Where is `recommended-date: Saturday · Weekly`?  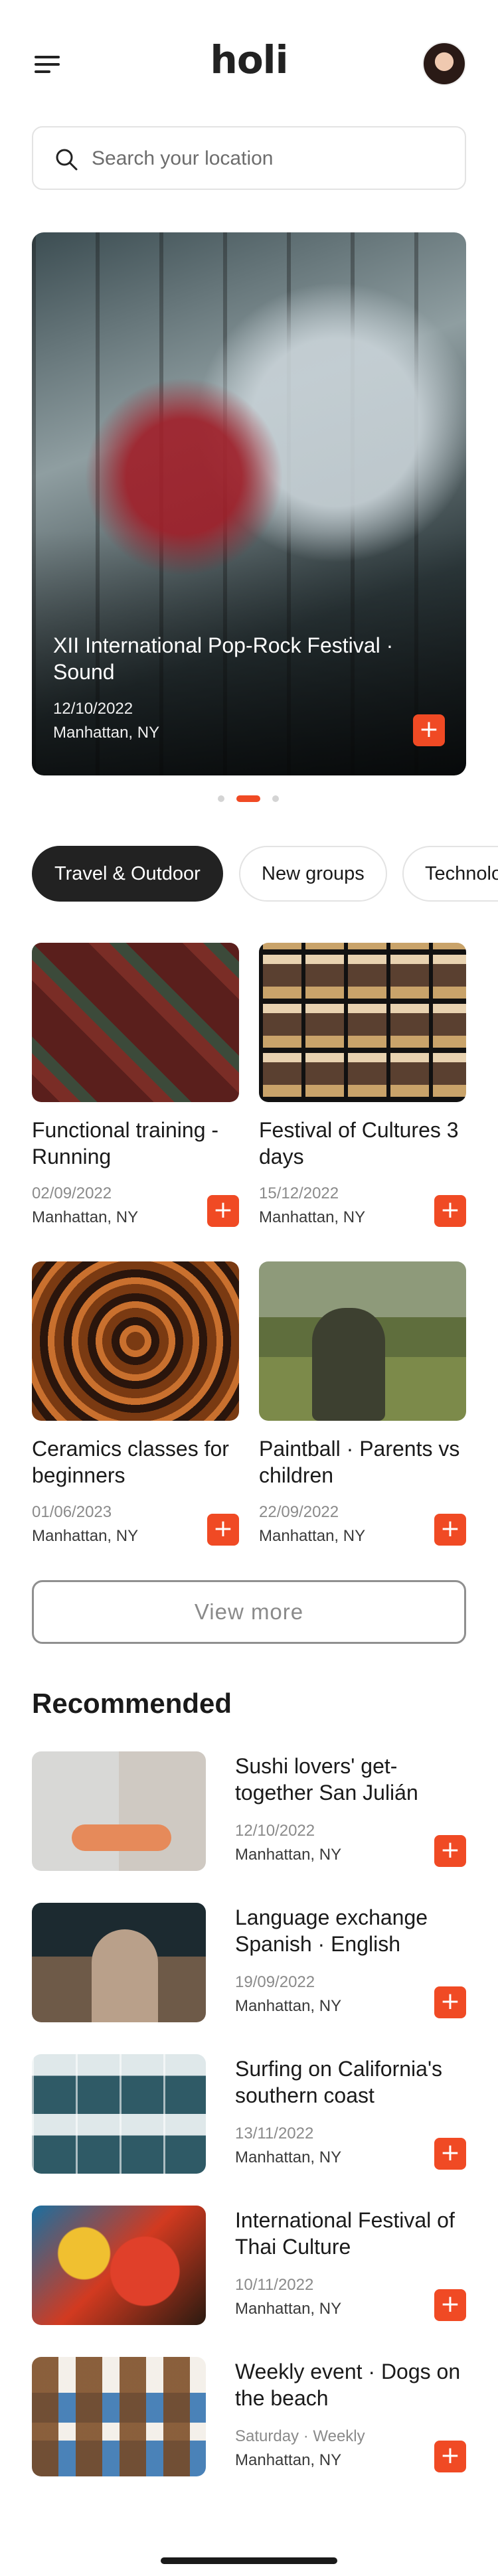
recommended-date: Saturday · Weekly is located at coordinates (300, 2436).